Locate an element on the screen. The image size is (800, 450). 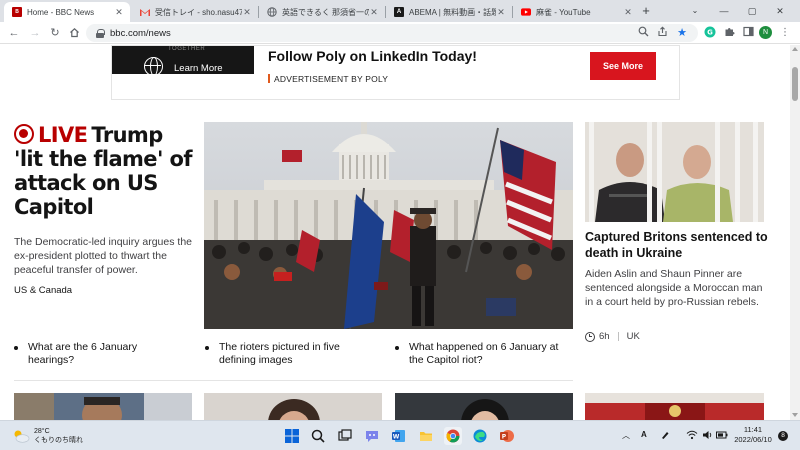
ad-byline: ADVERTISEMENT BY POLY is located at coordinates (331, 79).